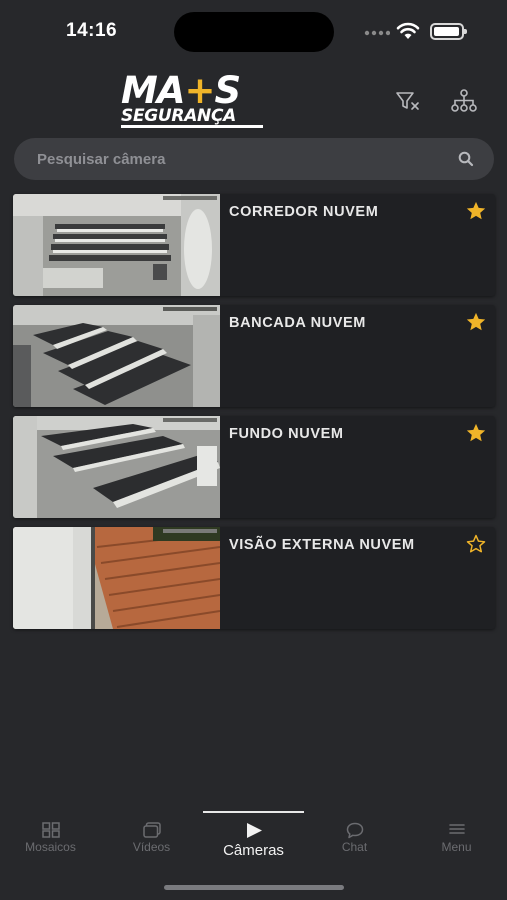 This screenshot has height=900, width=507. Describe the element at coordinates (92, 30) in the screenshot. I see `status-time: 14:16` at that location.